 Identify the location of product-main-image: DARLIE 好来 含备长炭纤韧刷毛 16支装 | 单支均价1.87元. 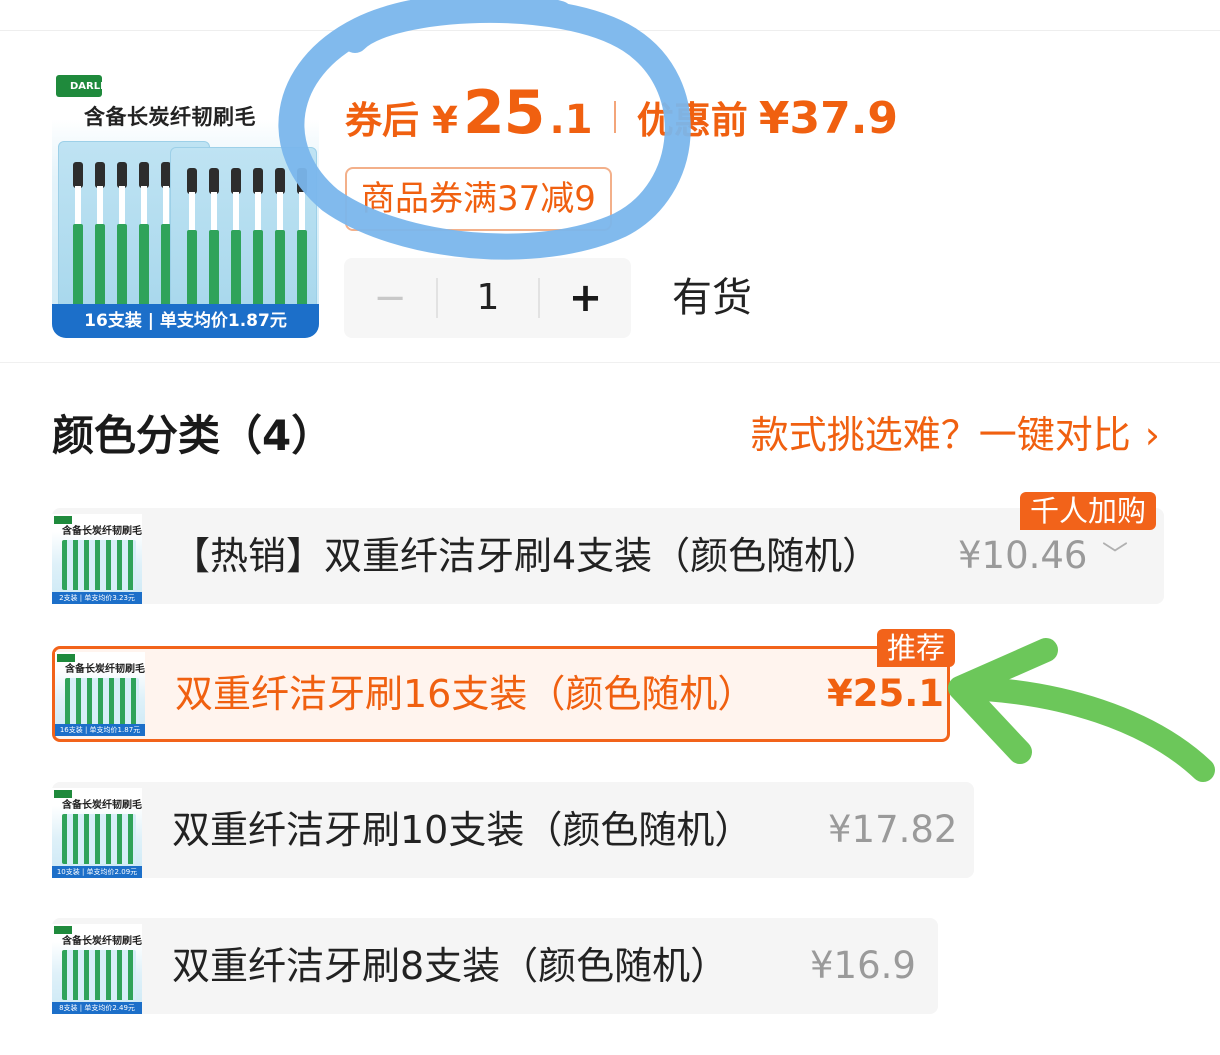
(185, 204).